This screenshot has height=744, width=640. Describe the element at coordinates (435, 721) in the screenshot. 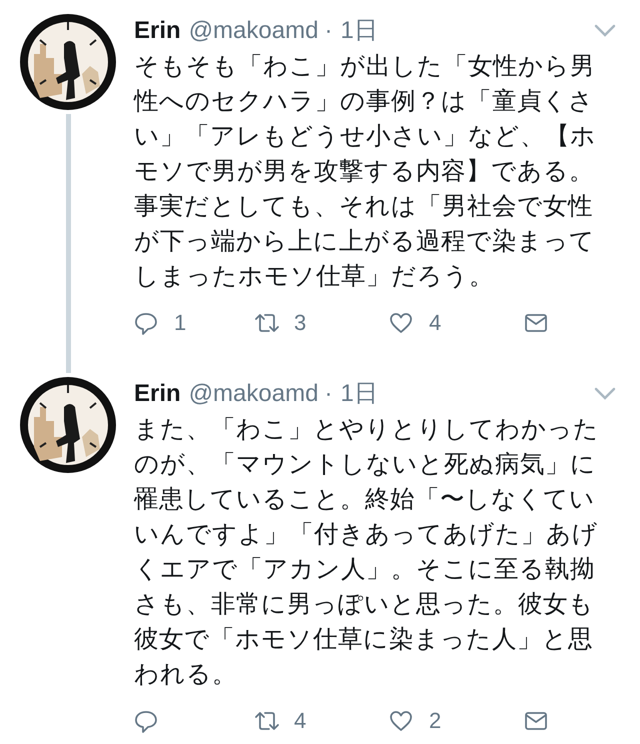

I see `like-count: 2` at that location.